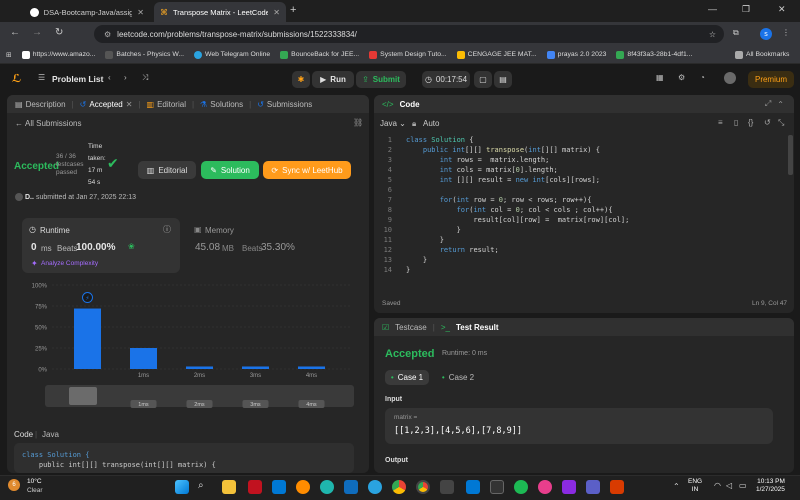 This screenshot has height=500, width=800. Describe the element at coordinates (770, 486) in the screenshot. I see `clock-display: 10:13 PM 1/27/2025` at that location.